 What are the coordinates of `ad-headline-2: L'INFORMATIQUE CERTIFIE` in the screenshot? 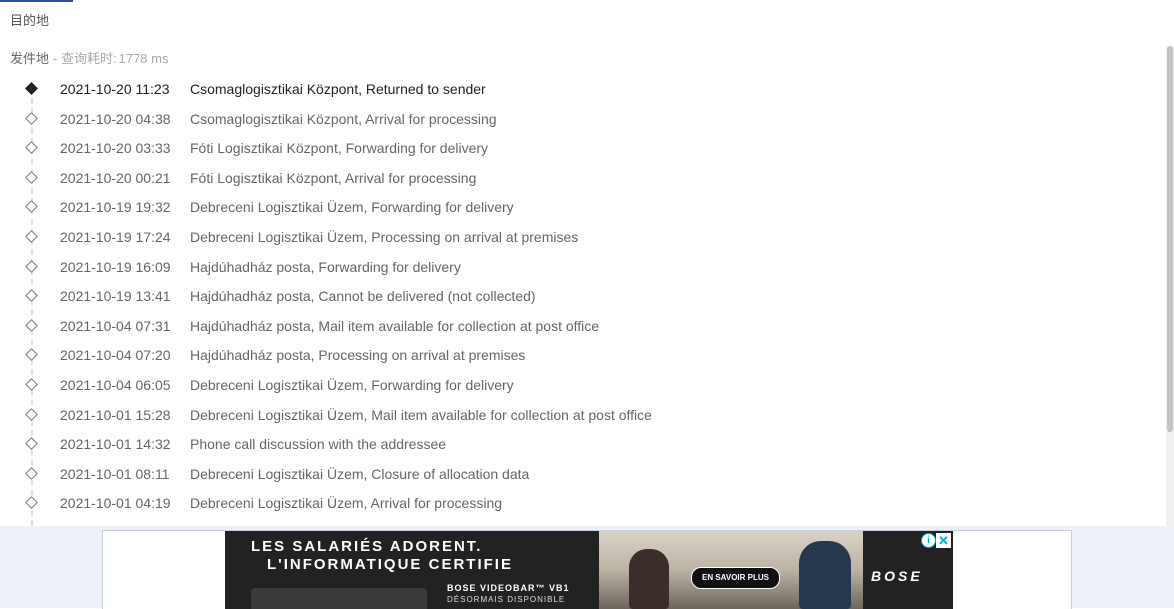 It's located at (390, 564).